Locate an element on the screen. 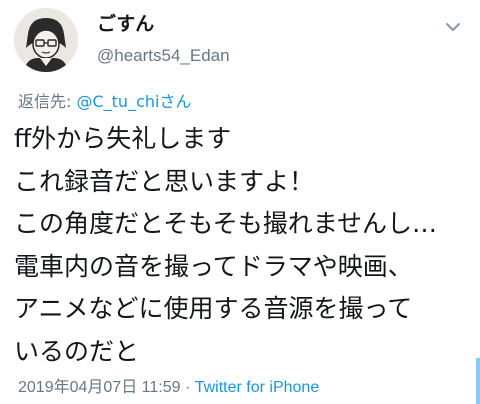 Image resolution: width=480 pixels, height=404 pixels. tweet-timestamp: 2019年04月07日 11:59 is located at coordinates (99, 387).